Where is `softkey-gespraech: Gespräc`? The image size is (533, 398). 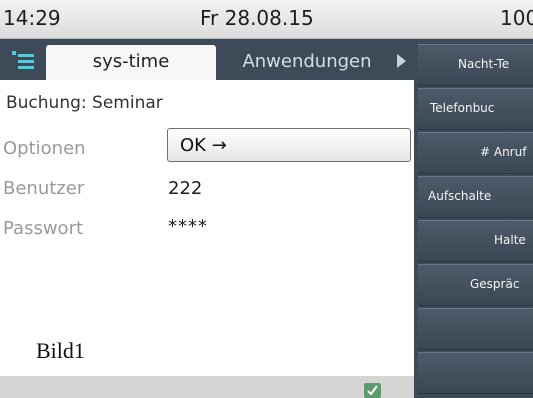
softkey-gespraech: Gespräc is located at coordinates (475, 285).